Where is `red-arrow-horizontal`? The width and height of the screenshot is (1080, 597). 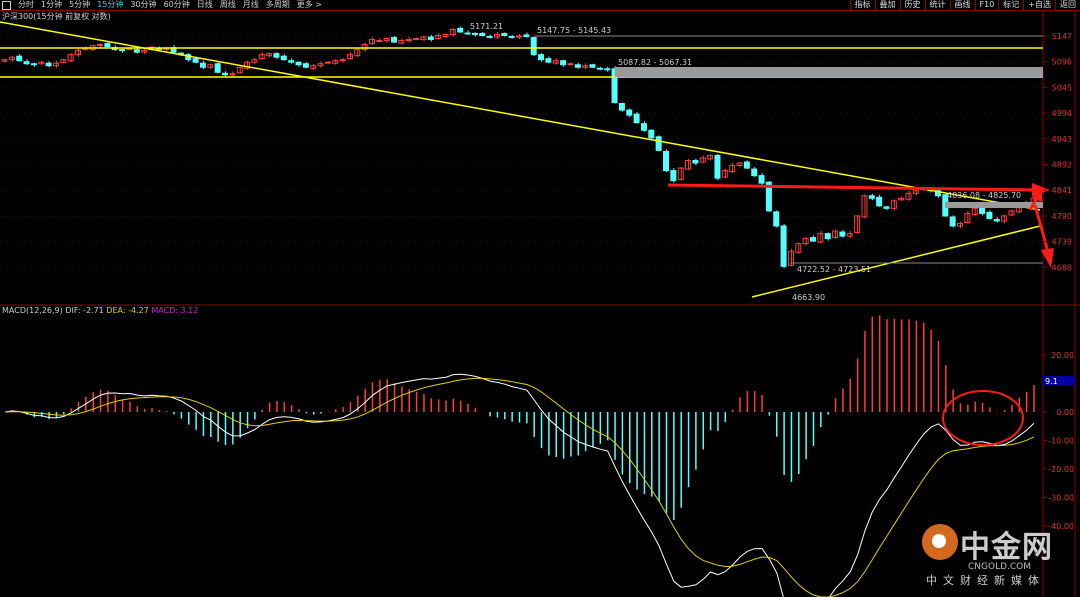 red-arrow-horizontal is located at coordinates (854, 187).